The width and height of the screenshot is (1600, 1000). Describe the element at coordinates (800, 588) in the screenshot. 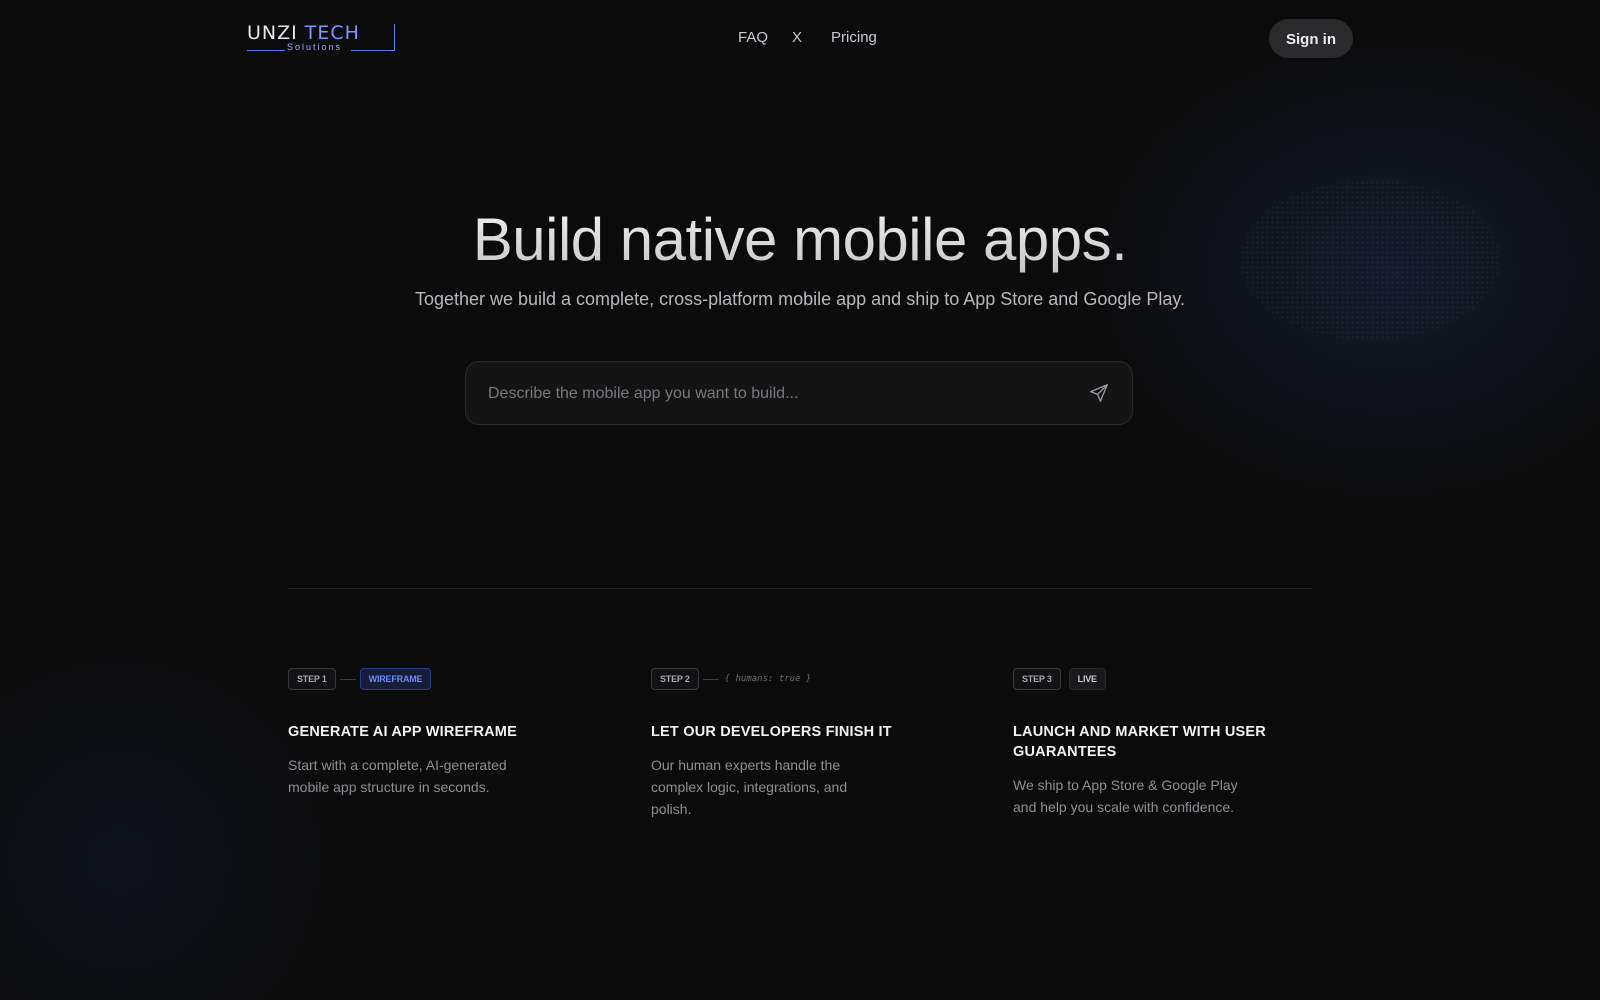

I see `section-divider` at that location.